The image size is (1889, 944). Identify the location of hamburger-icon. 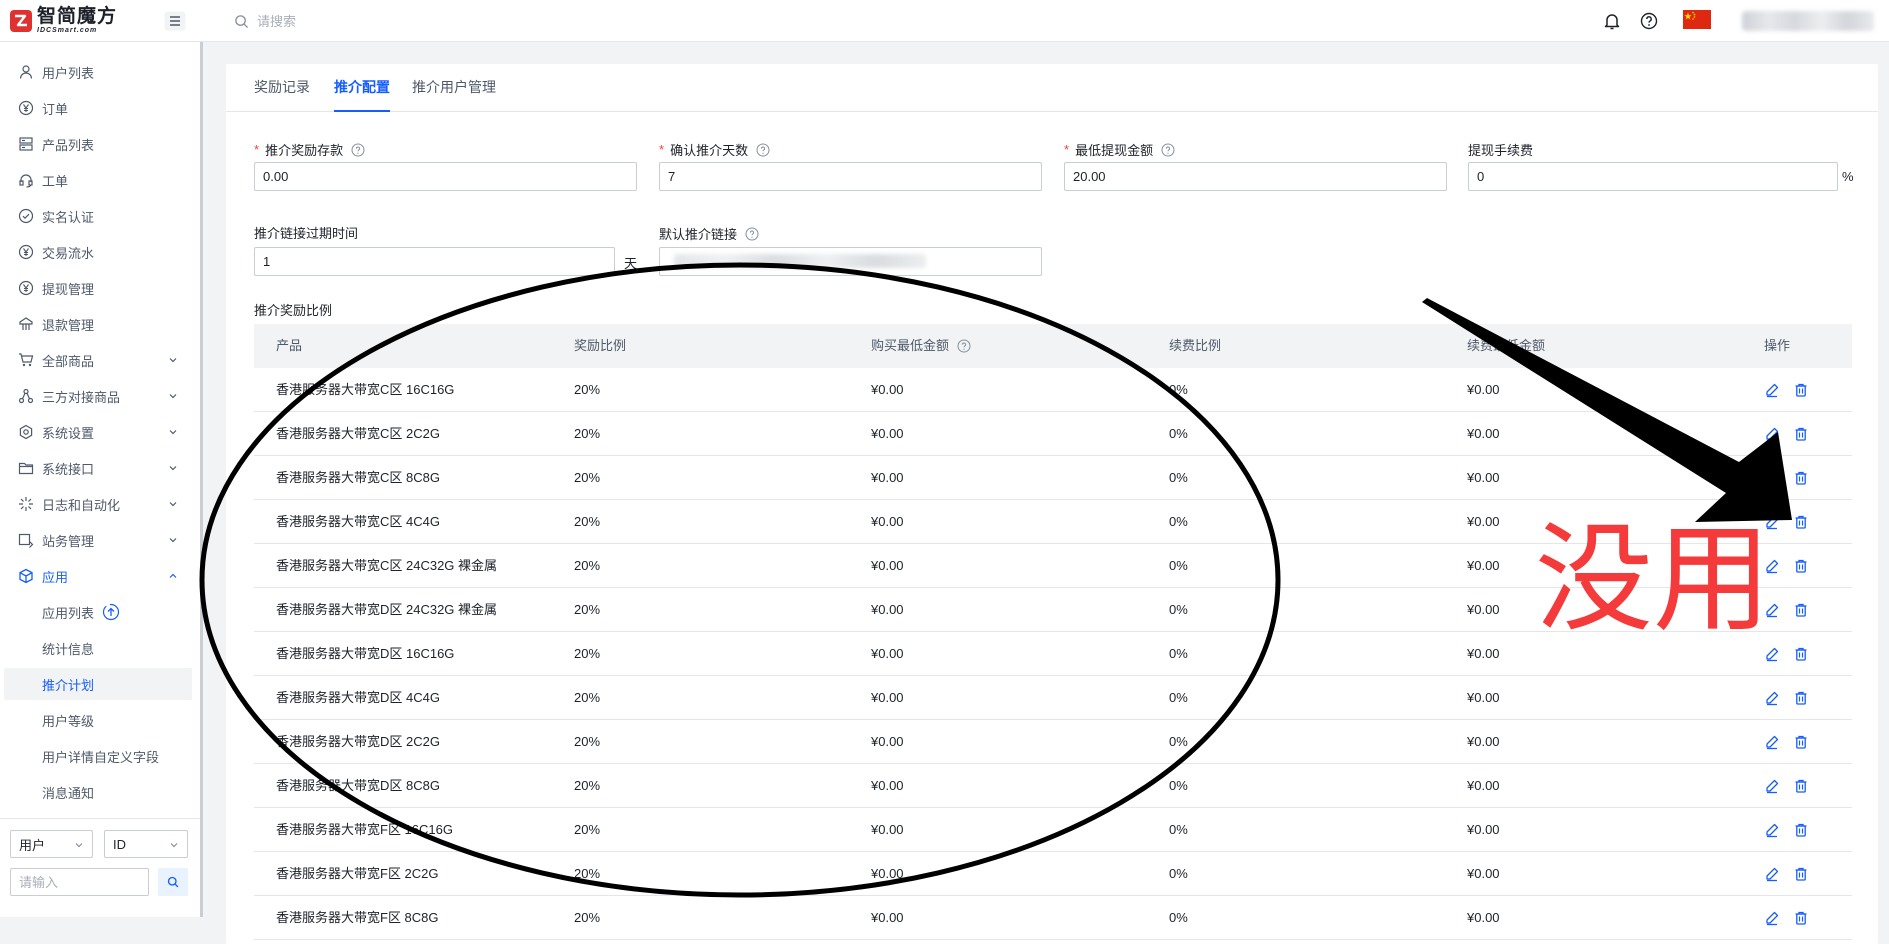
(175, 21).